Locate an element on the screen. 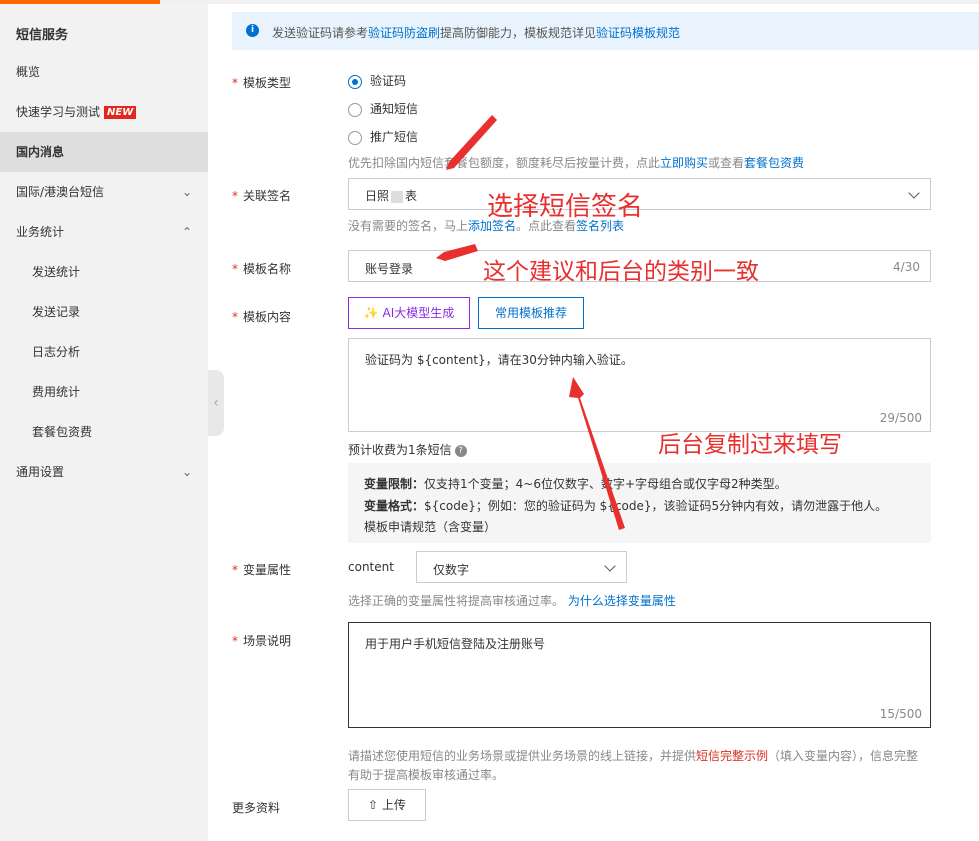 This screenshot has height=841, width=979. radio-label: 验证码 is located at coordinates (388, 81).